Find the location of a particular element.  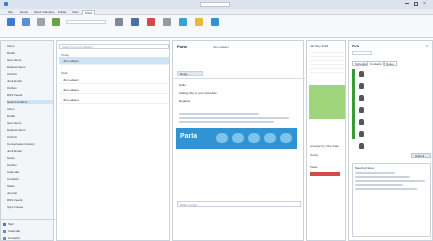

reply-button is located at coordinates (56, 26).